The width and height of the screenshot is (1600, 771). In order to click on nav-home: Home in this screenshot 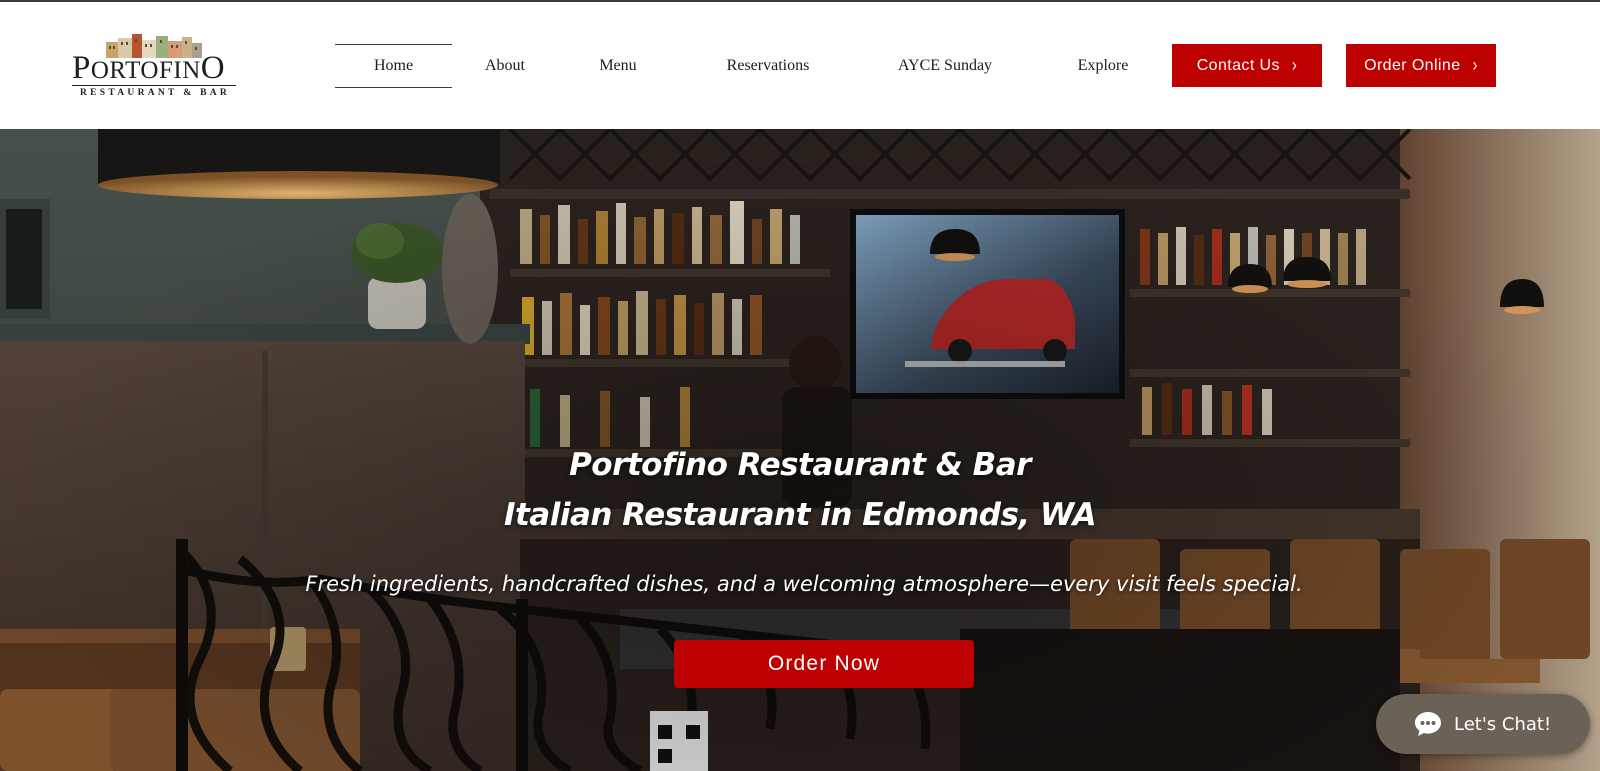, I will do `click(393, 66)`.